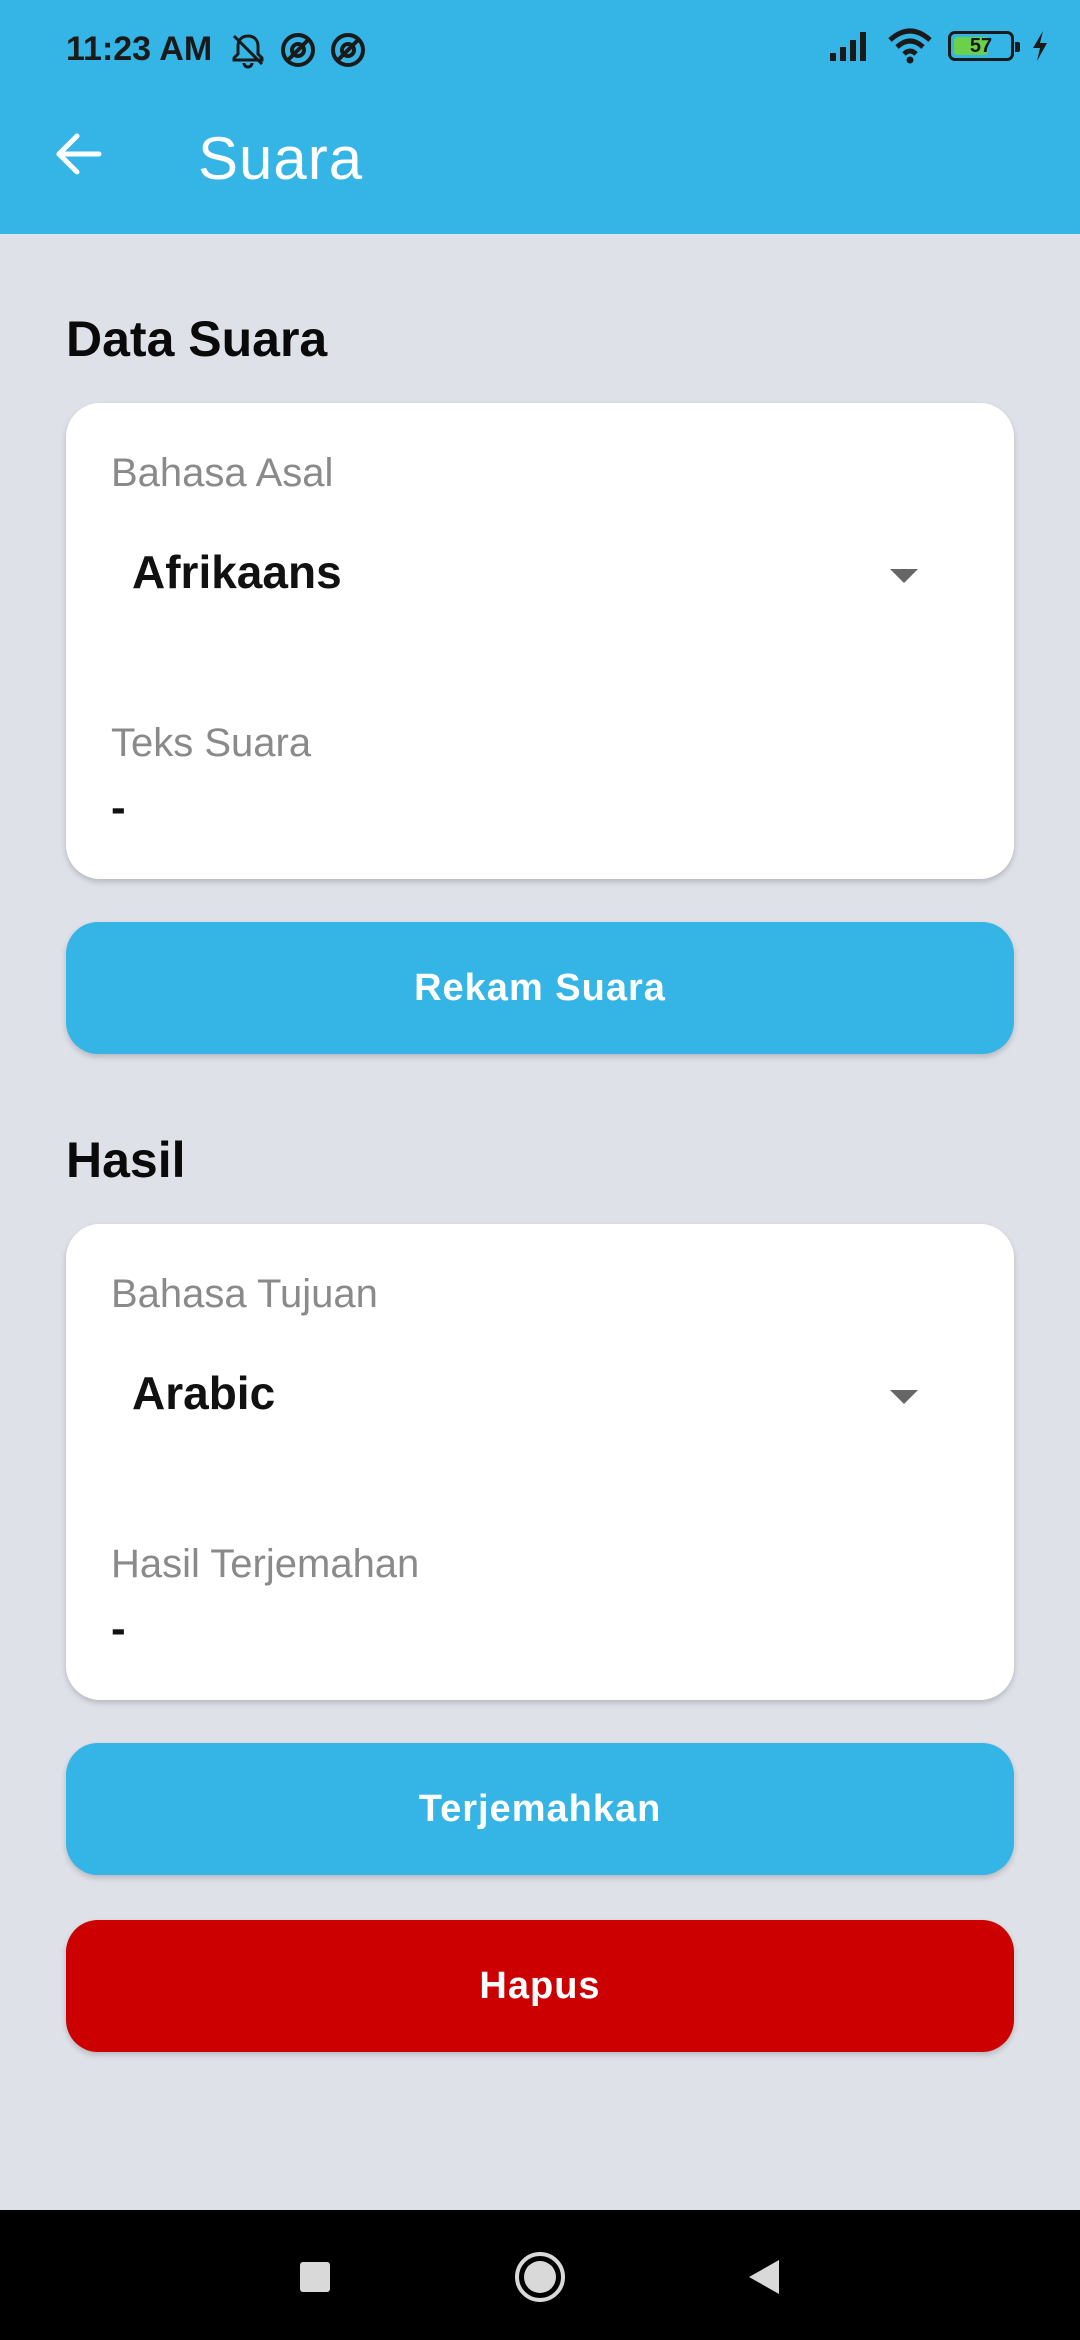  I want to click on recents-icon, so click(315, 2277).